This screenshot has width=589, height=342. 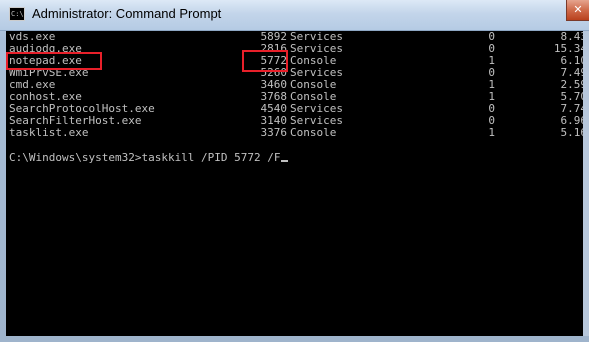 I want to click on window-title: Administrator: Command Prompt, so click(x=127, y=13).